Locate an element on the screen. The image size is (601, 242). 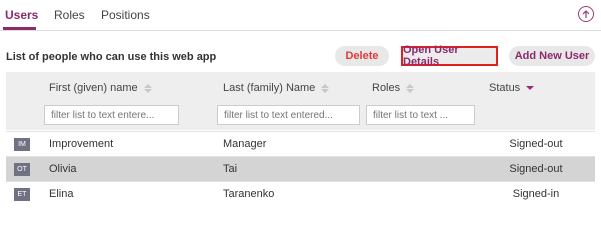
first-name-cell: Elina is located at coordinates (61, 194).